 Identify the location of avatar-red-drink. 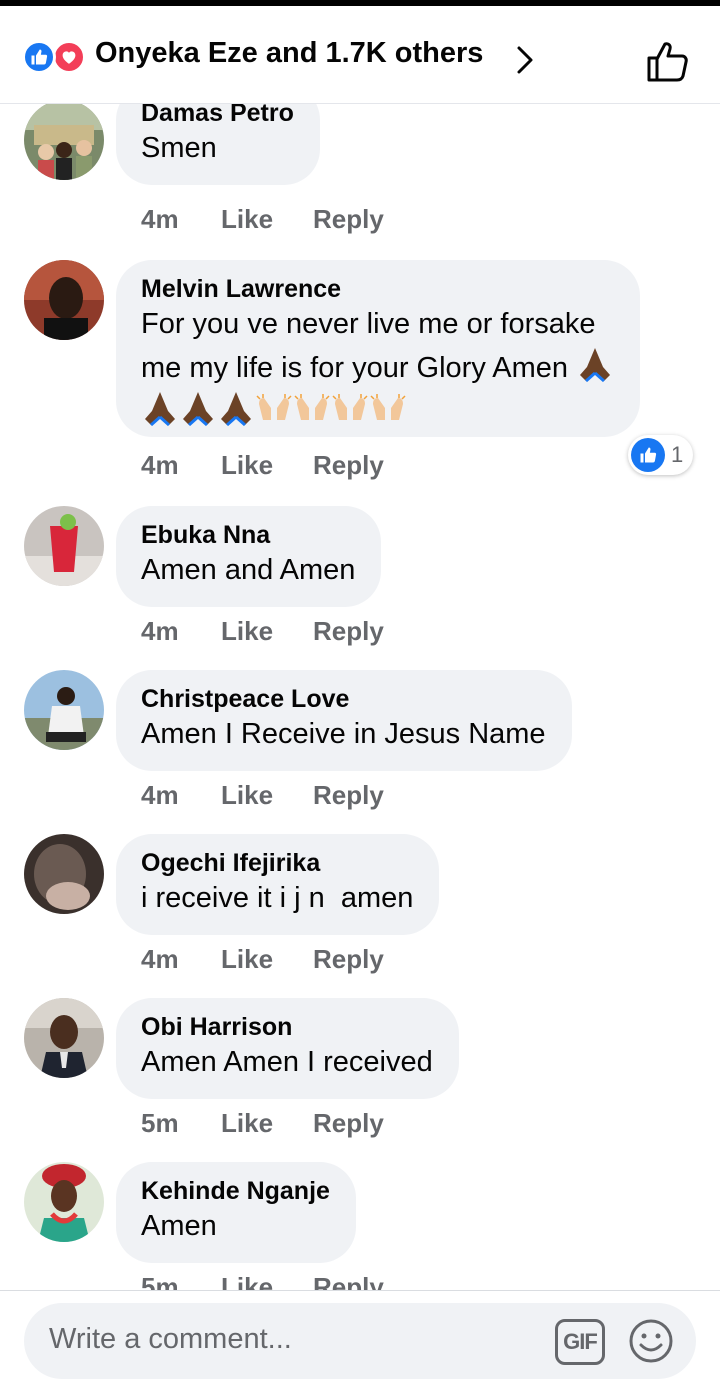
(64, 546).